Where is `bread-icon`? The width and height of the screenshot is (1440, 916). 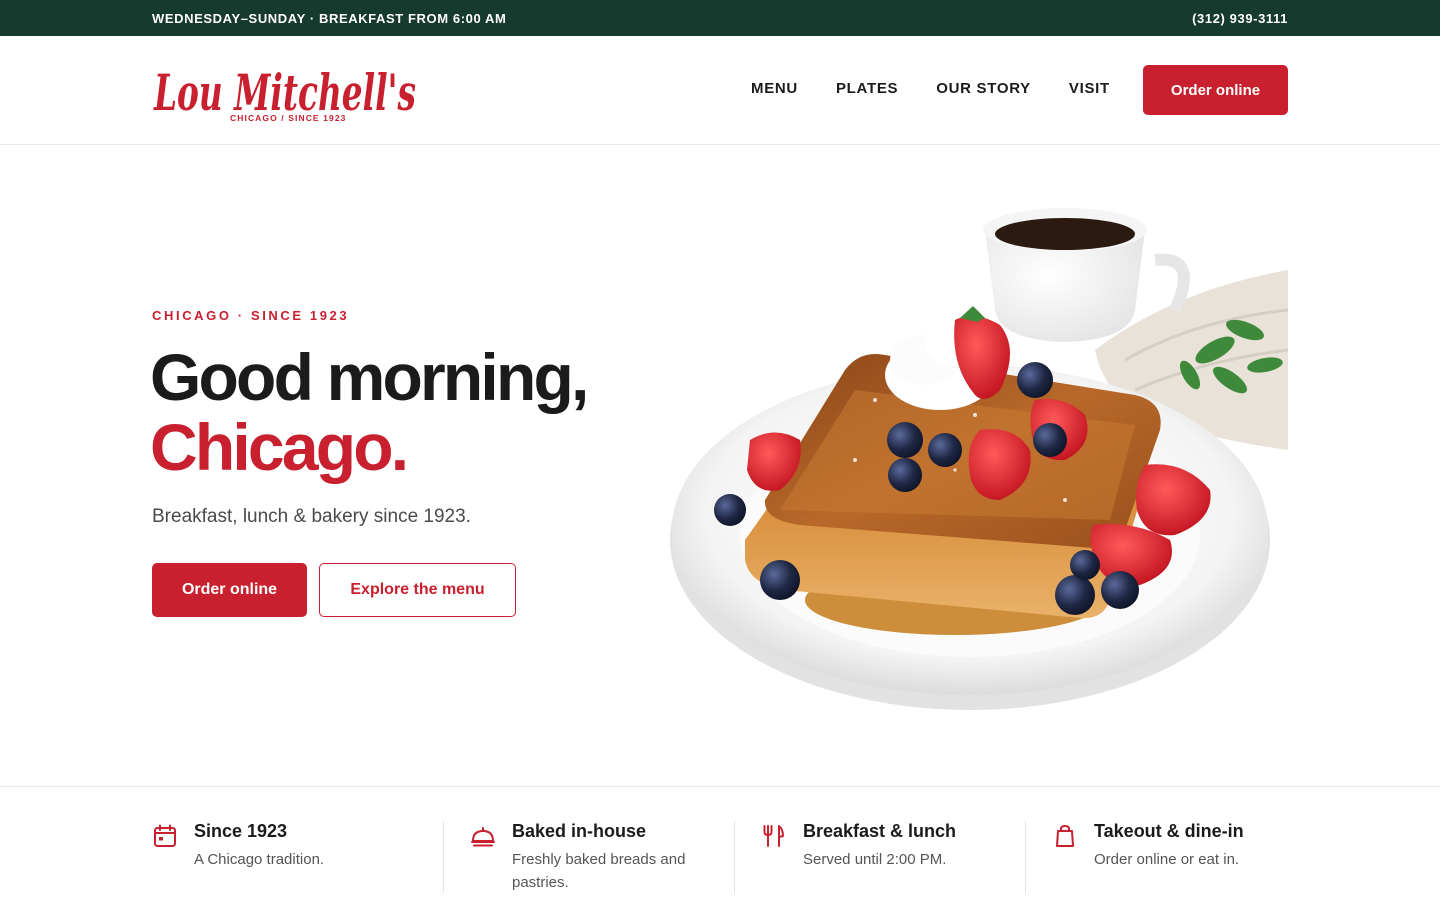 bread-icon is located at coordinates (483, 837).